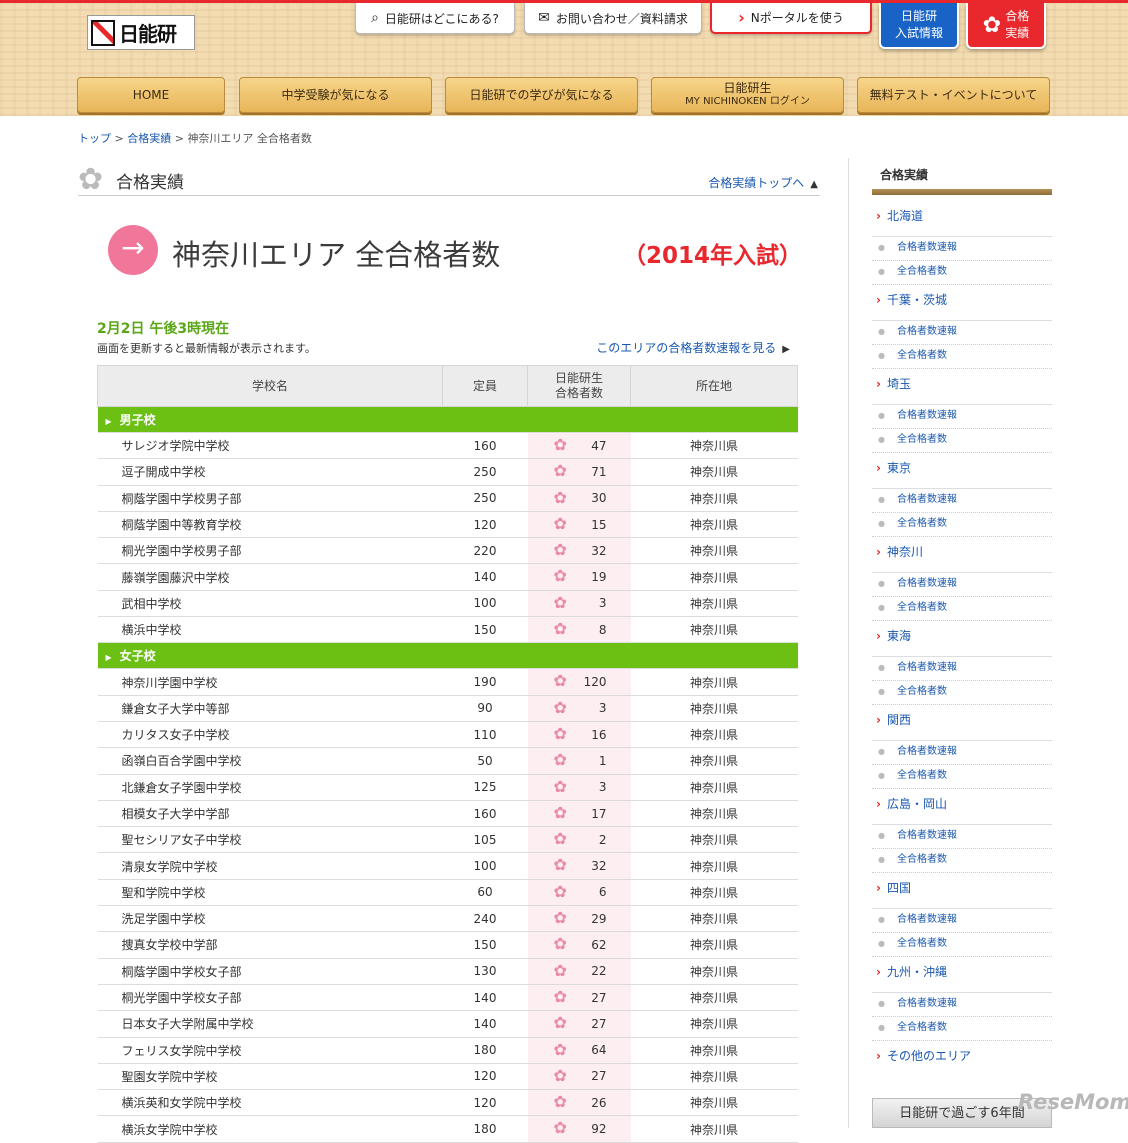 Image resolution: width=1128 pixels, height=1143 pixels. I want to click on table-row: 捜真女学校中学部 150 ✿ 62 神奈川県, so click(447, 945).